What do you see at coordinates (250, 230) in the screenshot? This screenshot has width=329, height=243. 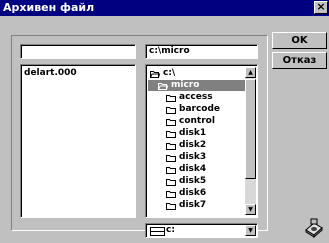 I see `dropdown-arrow-icon: ▼` at bounding box center [250, 230].